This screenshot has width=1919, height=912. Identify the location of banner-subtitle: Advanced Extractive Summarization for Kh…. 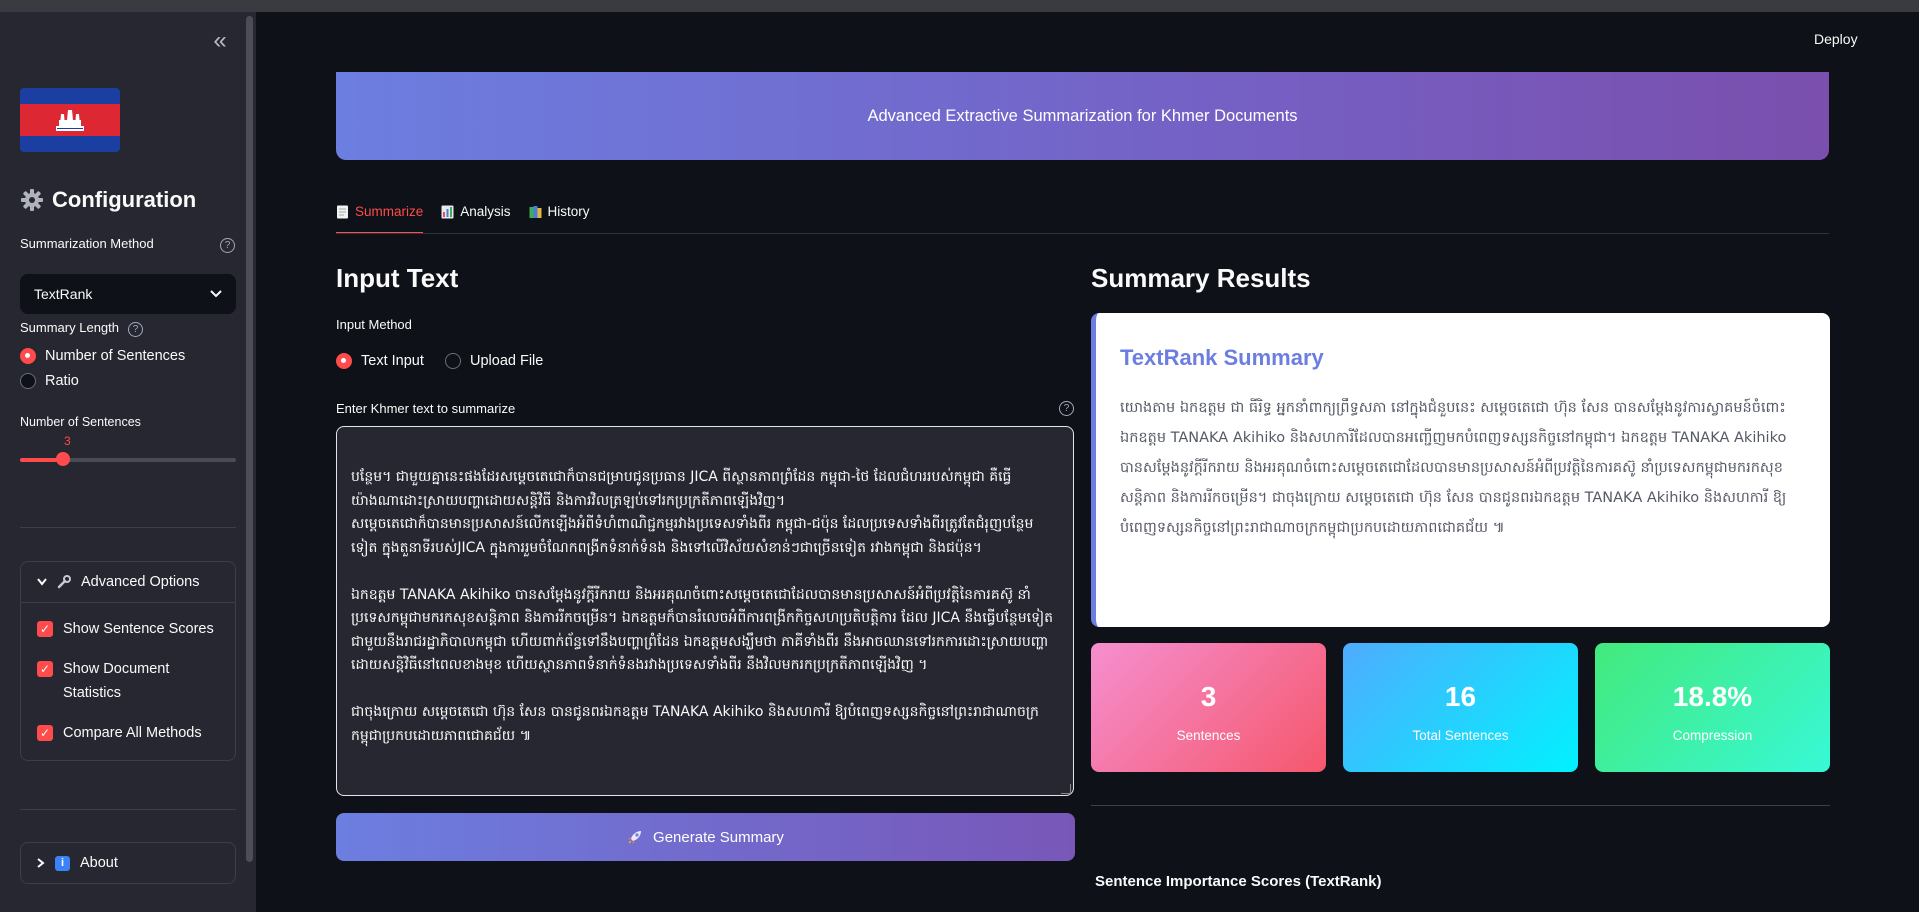
(1082, 115).